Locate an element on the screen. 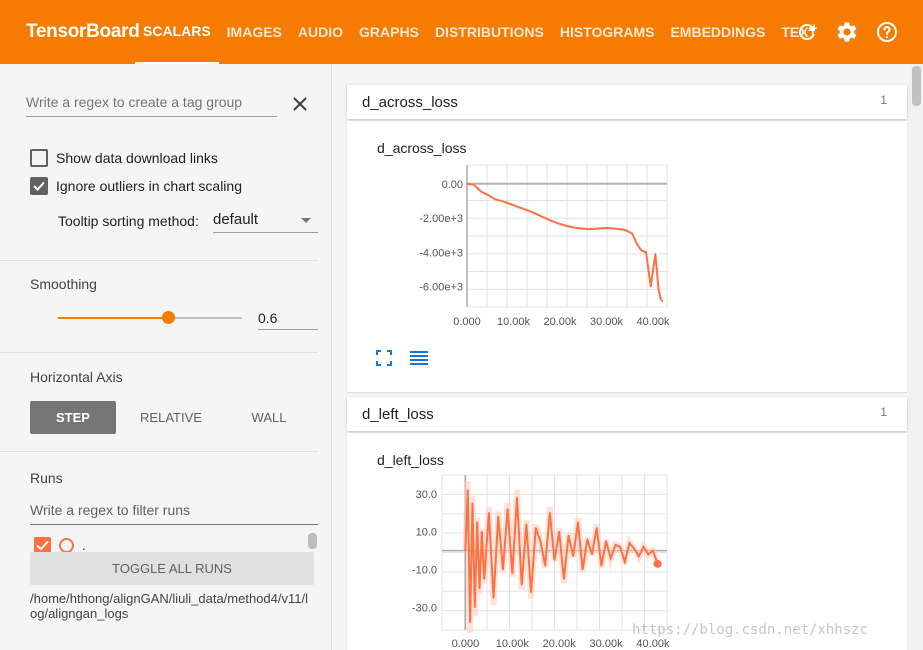 Image resolution: width=923 pixels, height=650 pixels. download-links-checkbox is located at coordinates (39, 158).